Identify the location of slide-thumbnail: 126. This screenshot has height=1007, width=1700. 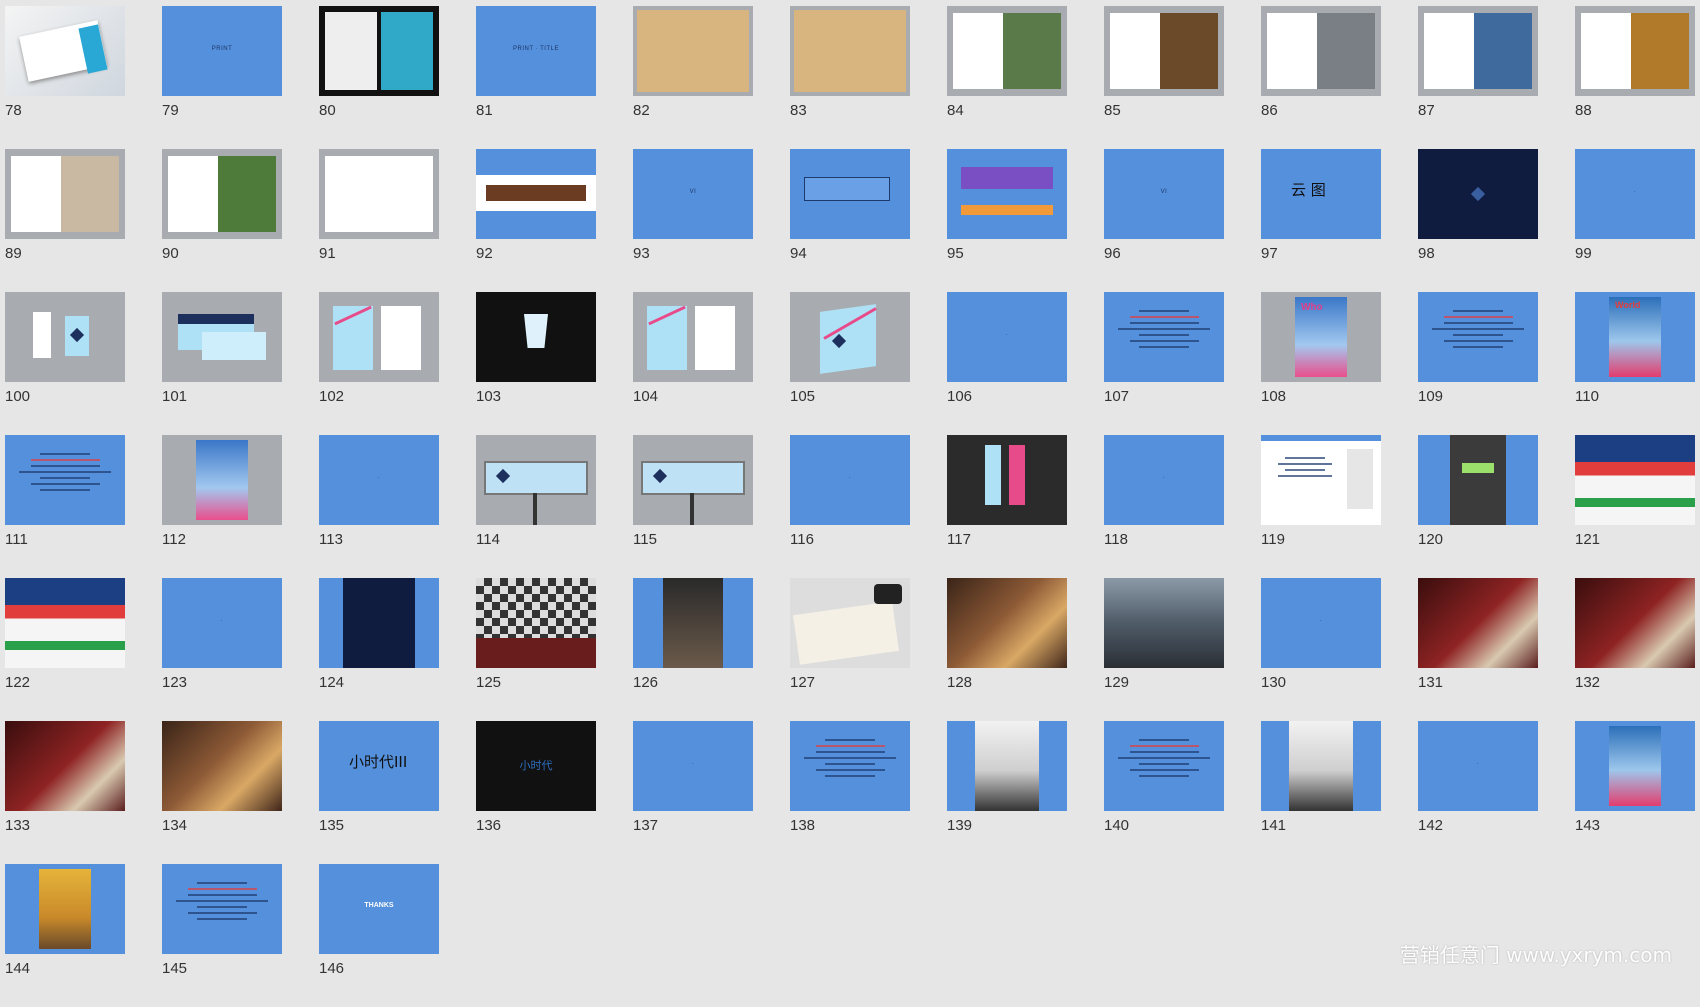
(693, 649).